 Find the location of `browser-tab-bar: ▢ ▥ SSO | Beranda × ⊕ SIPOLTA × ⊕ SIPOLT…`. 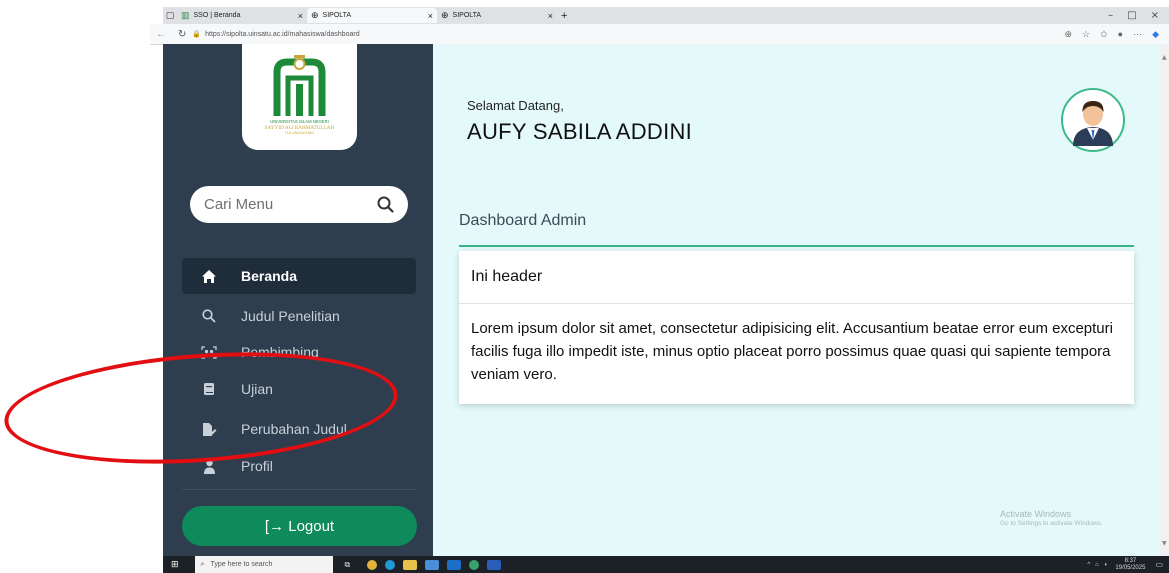

browser-tab-bar: ▢ ▥ SSO | Beranda × ⊕ SIPOLTA × ⊕ SIPOLT… is located at coordinates (666, 15).